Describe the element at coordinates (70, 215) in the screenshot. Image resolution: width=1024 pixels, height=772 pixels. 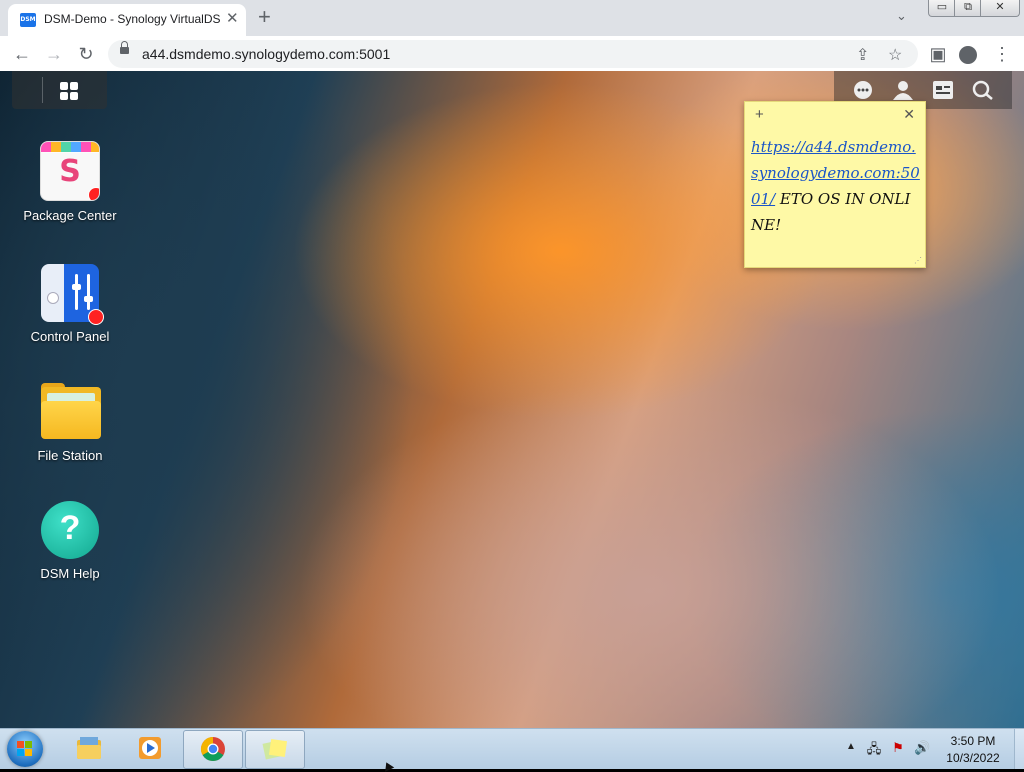
I see `app-label: Package Center` at that location.